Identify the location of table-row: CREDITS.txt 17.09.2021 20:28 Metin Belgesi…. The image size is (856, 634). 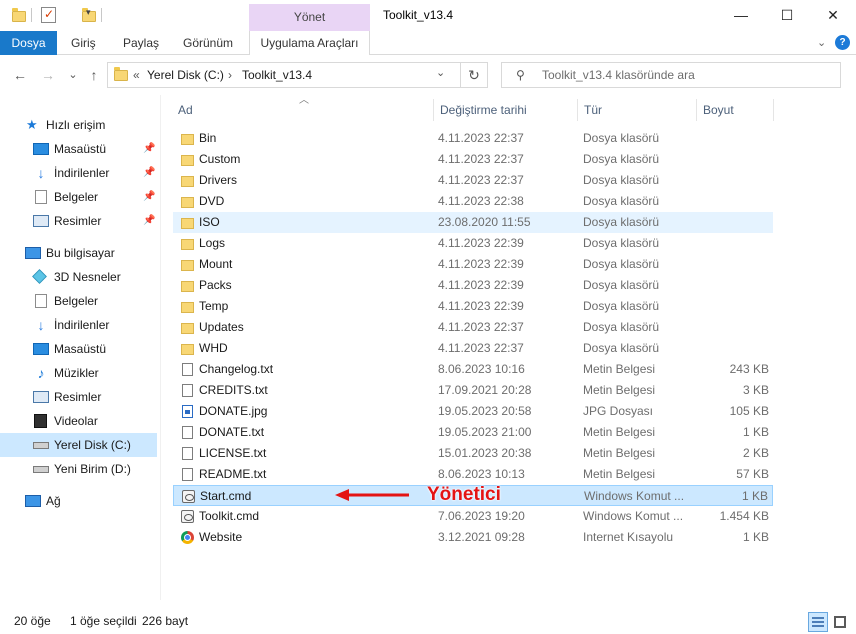
(473, 390).